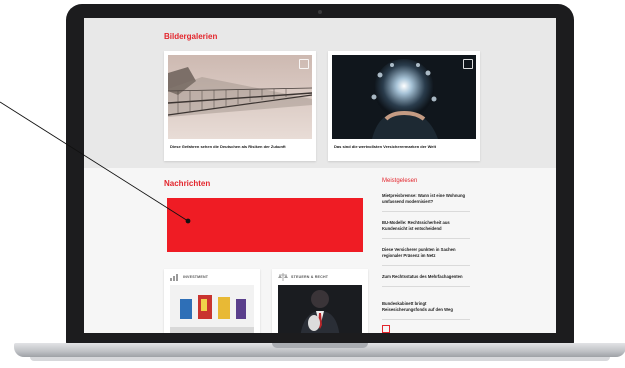 This screenshot has height=368, width=625. I want to click on news-title: Nachrichten, so click(187, 183).